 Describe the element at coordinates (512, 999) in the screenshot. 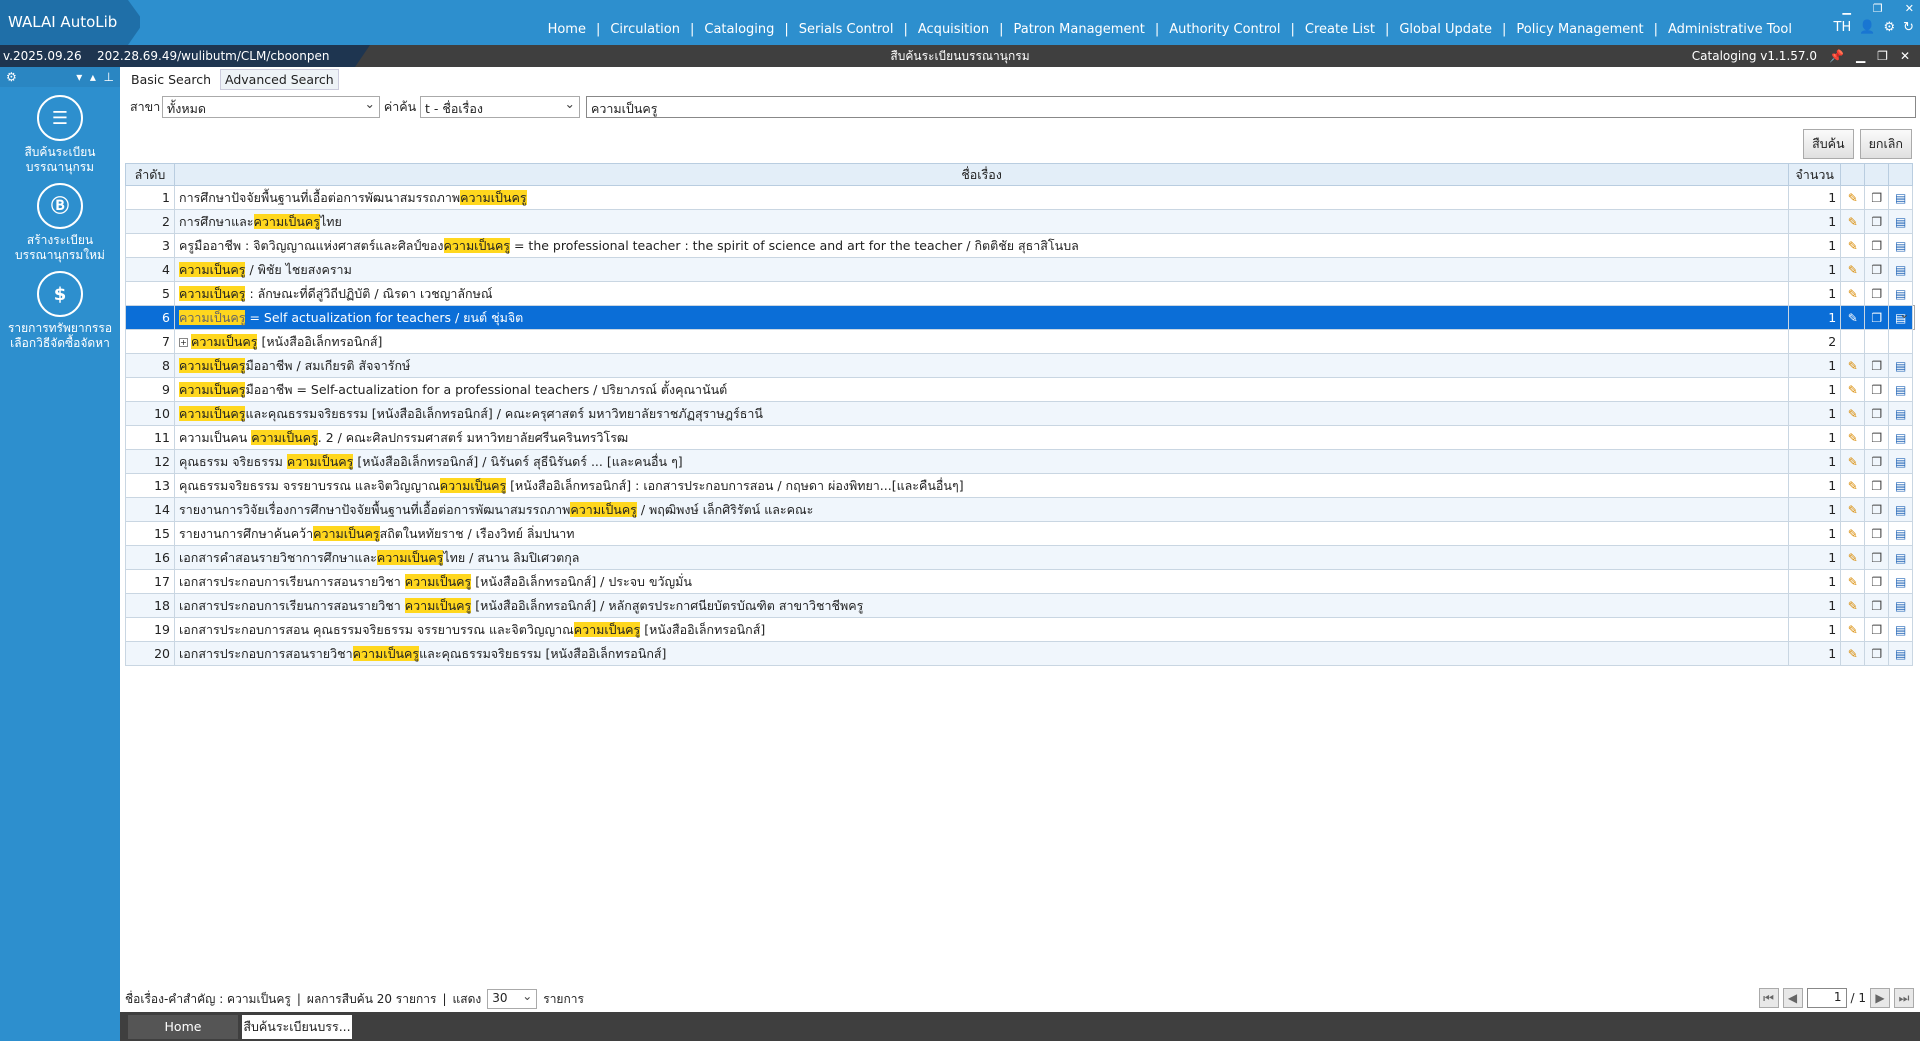

I see `page-size-select: 30` at that location.